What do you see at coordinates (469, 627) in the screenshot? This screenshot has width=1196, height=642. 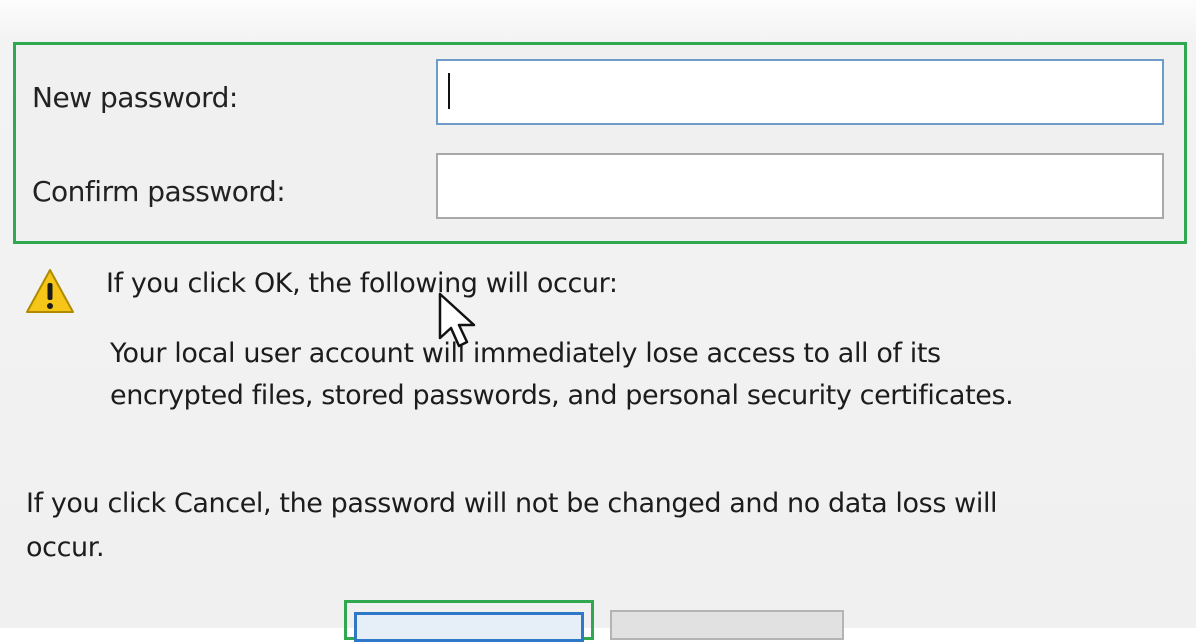 I see `ok-button` at bounding box center [469, 627].